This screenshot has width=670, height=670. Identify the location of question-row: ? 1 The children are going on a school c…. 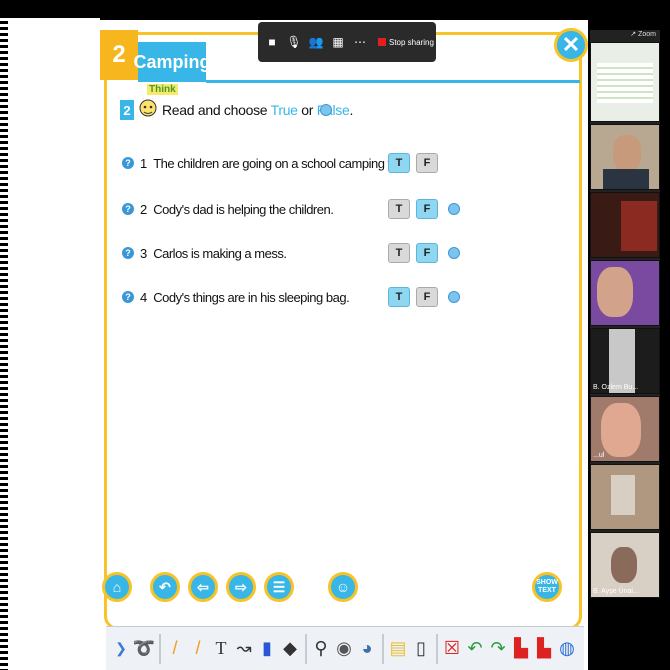
(264, 163).